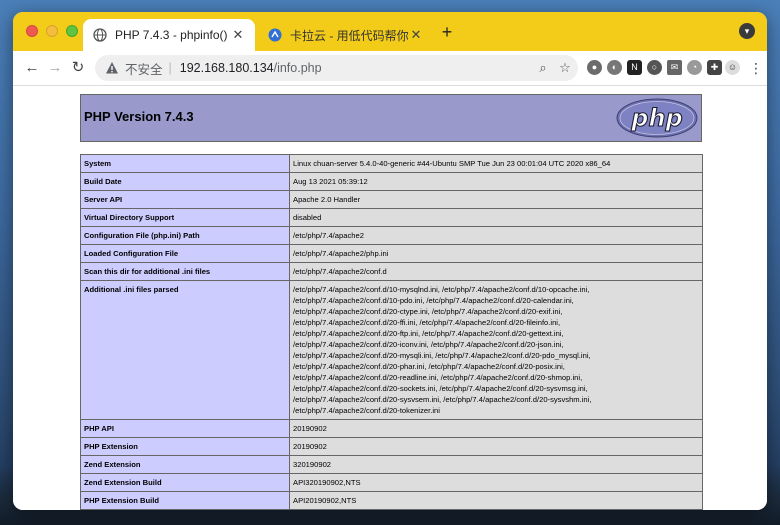 Image resolution: width=780 pixels, height=525 pixels. What do you see at coordinates (756, 68) in the screenshot?
I see `menu-kebab-icon: ⋮` at bounding box center [756, 68].